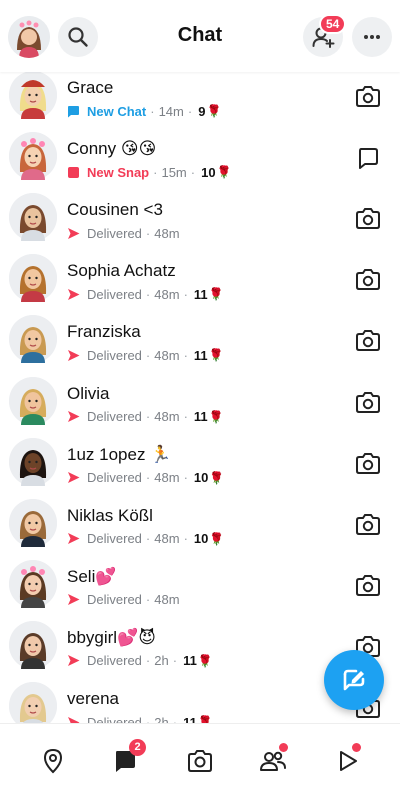  Describe the element at coordinates (356, 747) in the screenshot. I see `stories-notification-dot` at that location.